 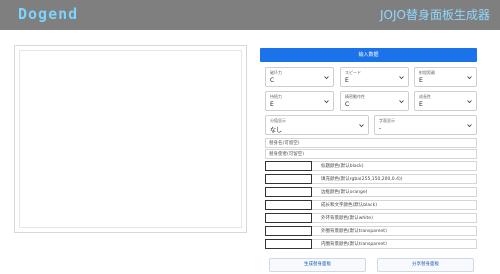 I want to click on stand-user-input: 替身使者(可留空), so click(x=371, y=154).